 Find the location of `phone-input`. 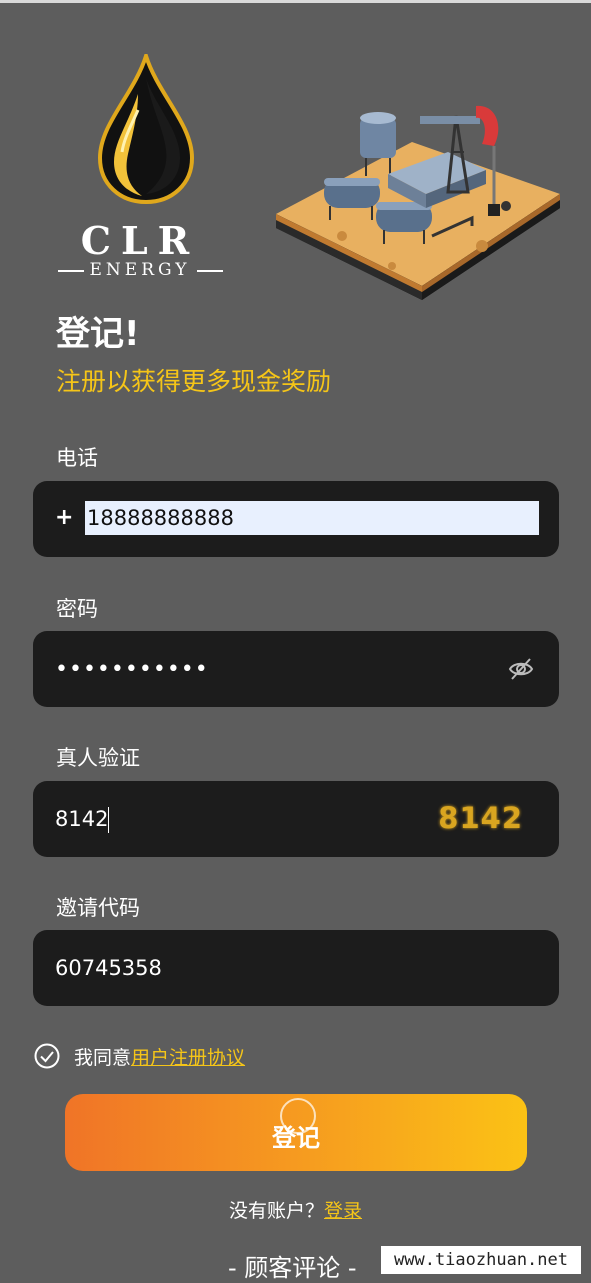

phone-input is located at coordinates (312, 518).